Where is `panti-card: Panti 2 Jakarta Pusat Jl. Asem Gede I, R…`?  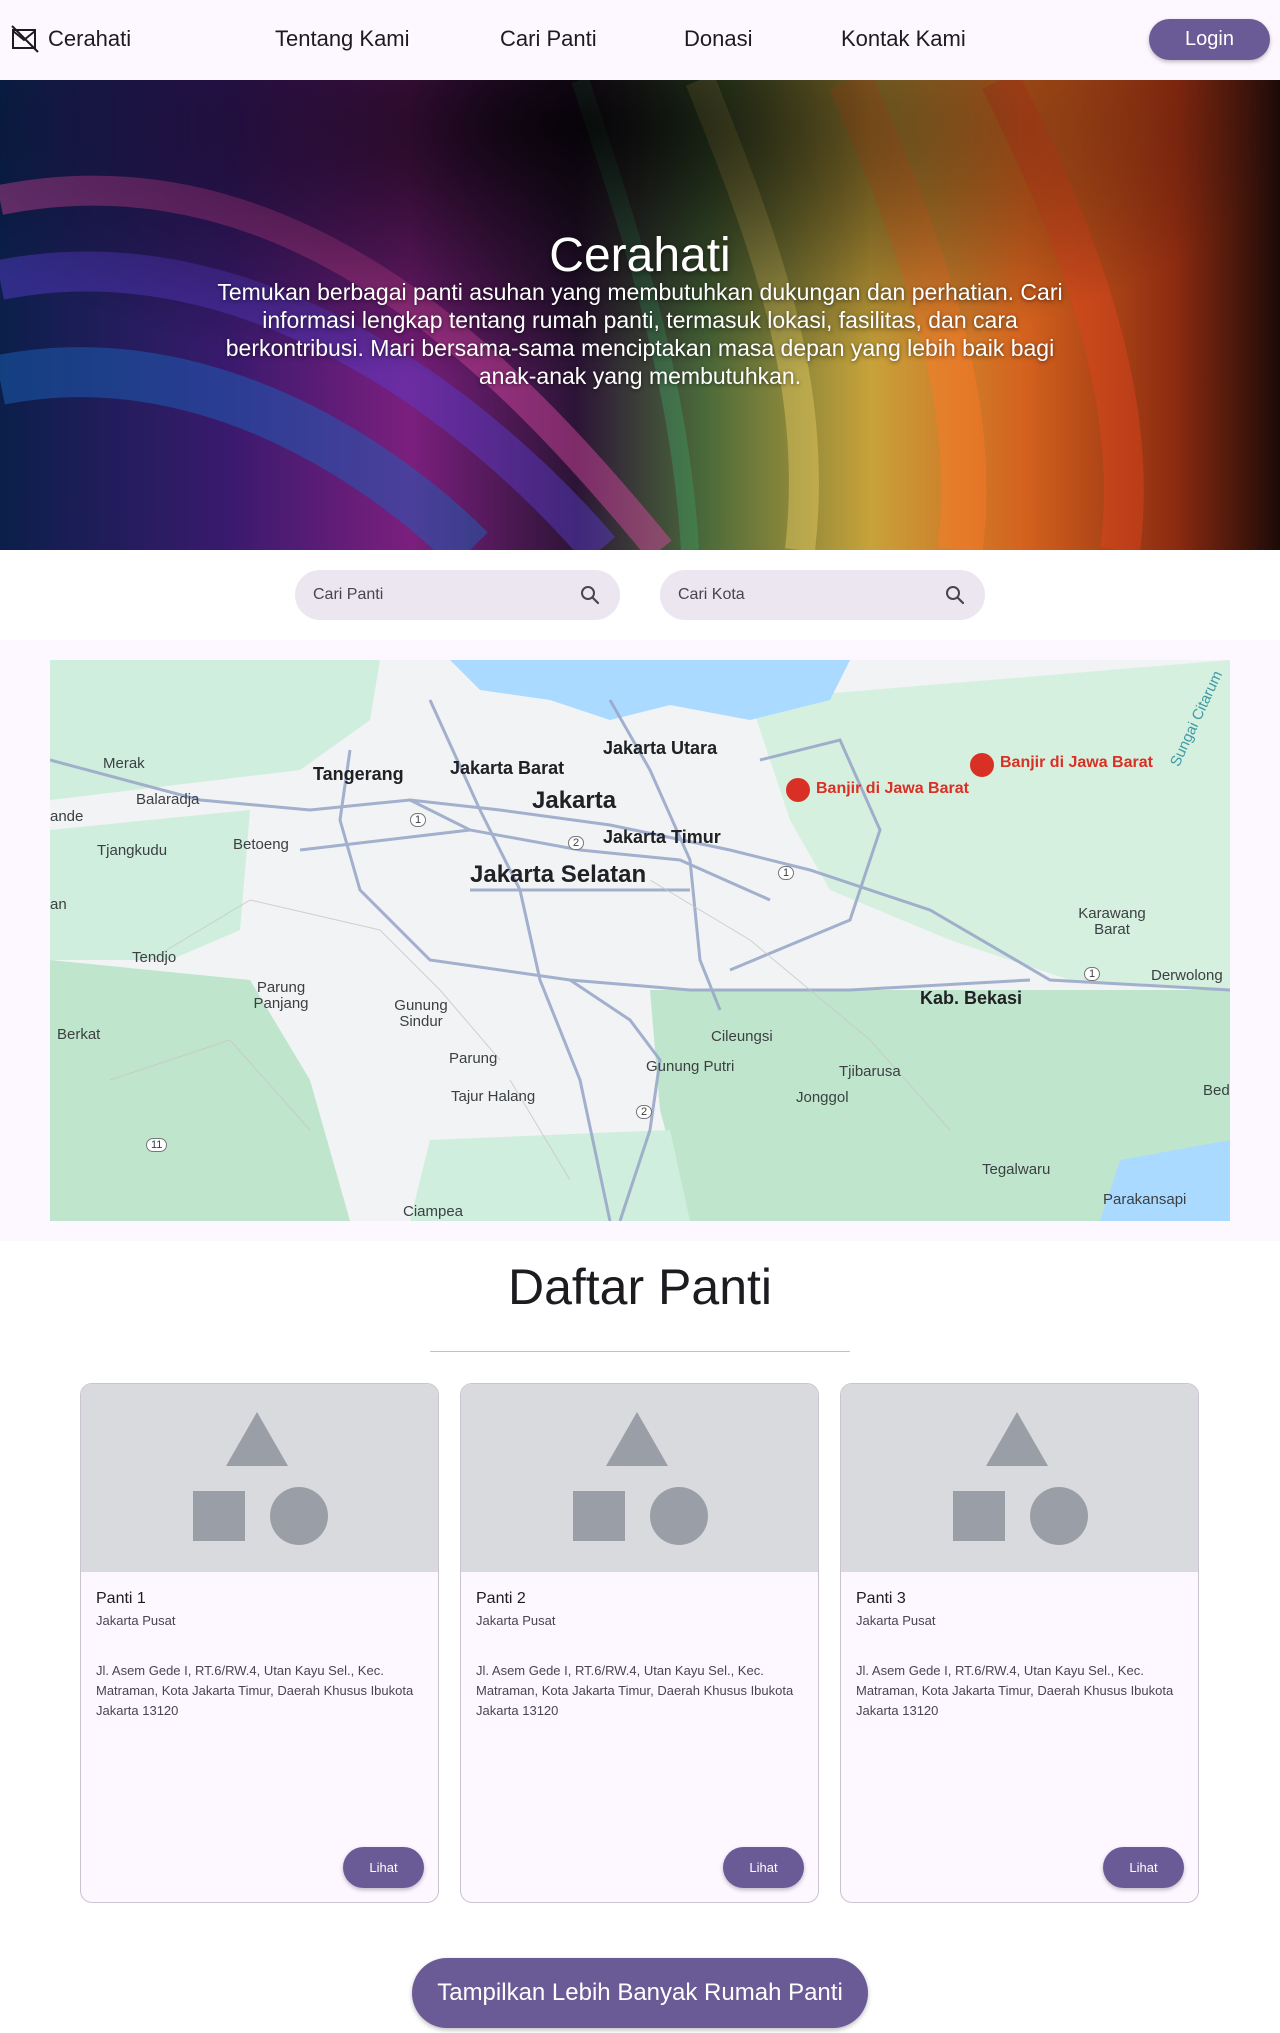
panti-card: Panti 2 Jakarta Pusat Jl. Asem Gede I, R… is located at coordinates (639, 1643).